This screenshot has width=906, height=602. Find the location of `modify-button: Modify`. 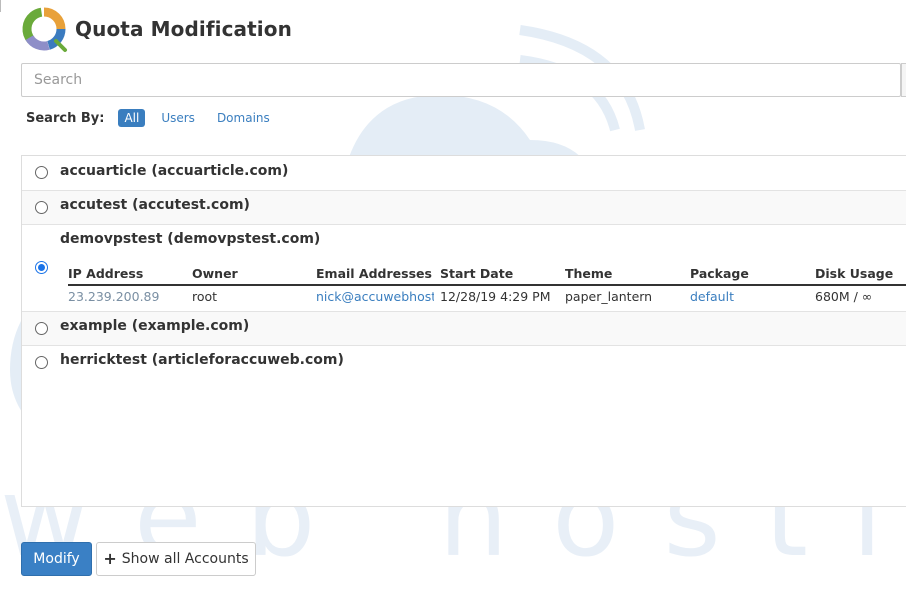

modify-button: Modify is located at coordinates (56, 559).